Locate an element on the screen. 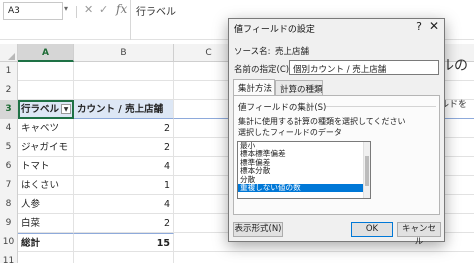 The image size is (474, 263). tab-summarize-by: 集計方法 is located at coordinates (254, 87).